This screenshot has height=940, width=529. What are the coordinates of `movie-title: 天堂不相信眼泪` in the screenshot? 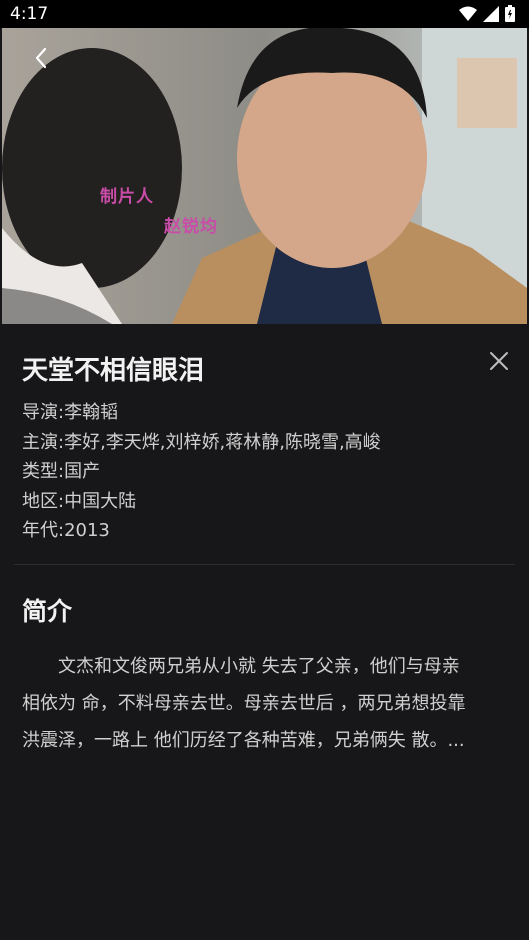 It's located at (113, 371).